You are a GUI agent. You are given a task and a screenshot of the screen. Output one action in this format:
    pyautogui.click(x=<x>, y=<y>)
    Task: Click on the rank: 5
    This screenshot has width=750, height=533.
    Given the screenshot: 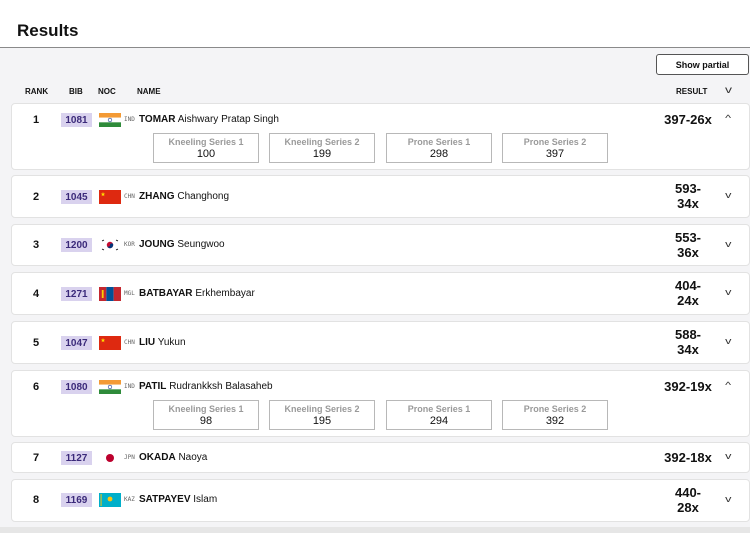 What is the action you would take?
    pyautogui.click(x=36, y=343)
    